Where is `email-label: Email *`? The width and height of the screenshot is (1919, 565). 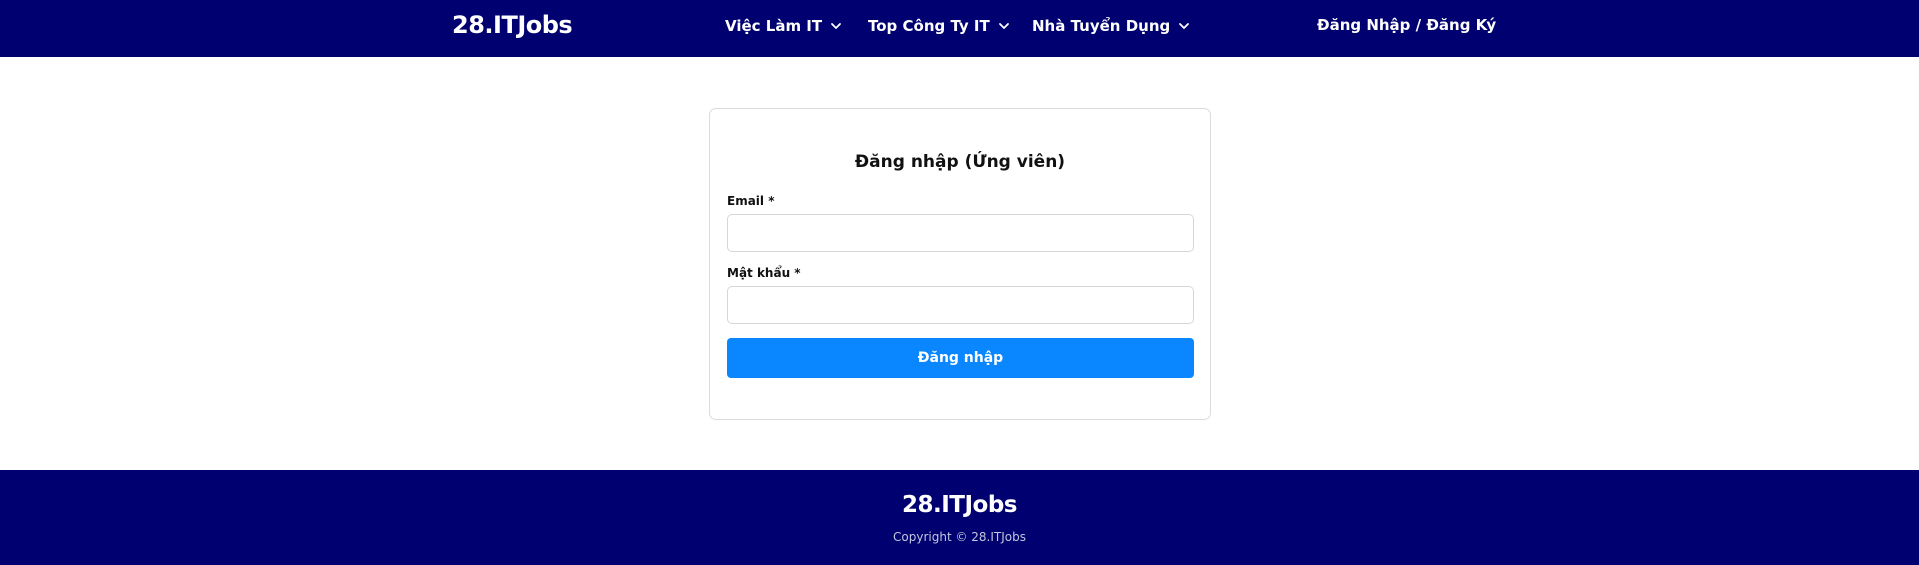 email-label: Email * is located at coordinates (751, 201).